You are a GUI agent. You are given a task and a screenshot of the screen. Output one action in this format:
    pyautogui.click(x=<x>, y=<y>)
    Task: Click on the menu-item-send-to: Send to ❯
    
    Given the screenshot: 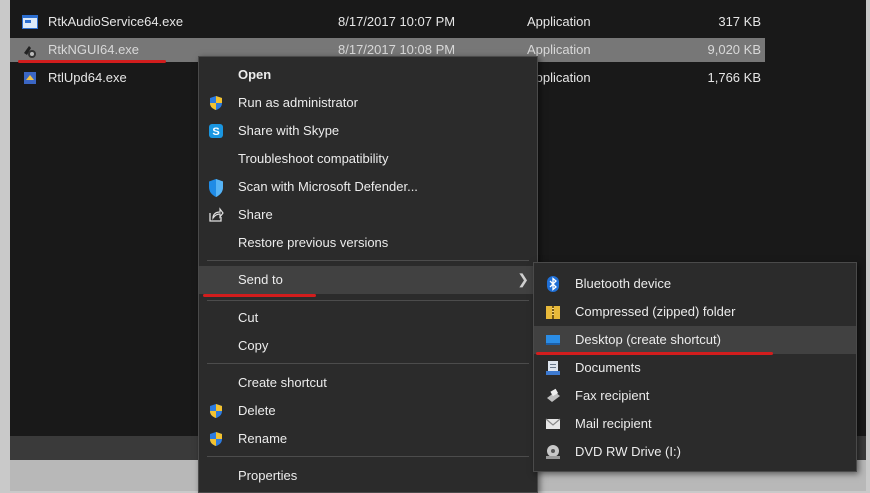 What is the action you would take?
    pyautogui.click(x=368, y=280)
    